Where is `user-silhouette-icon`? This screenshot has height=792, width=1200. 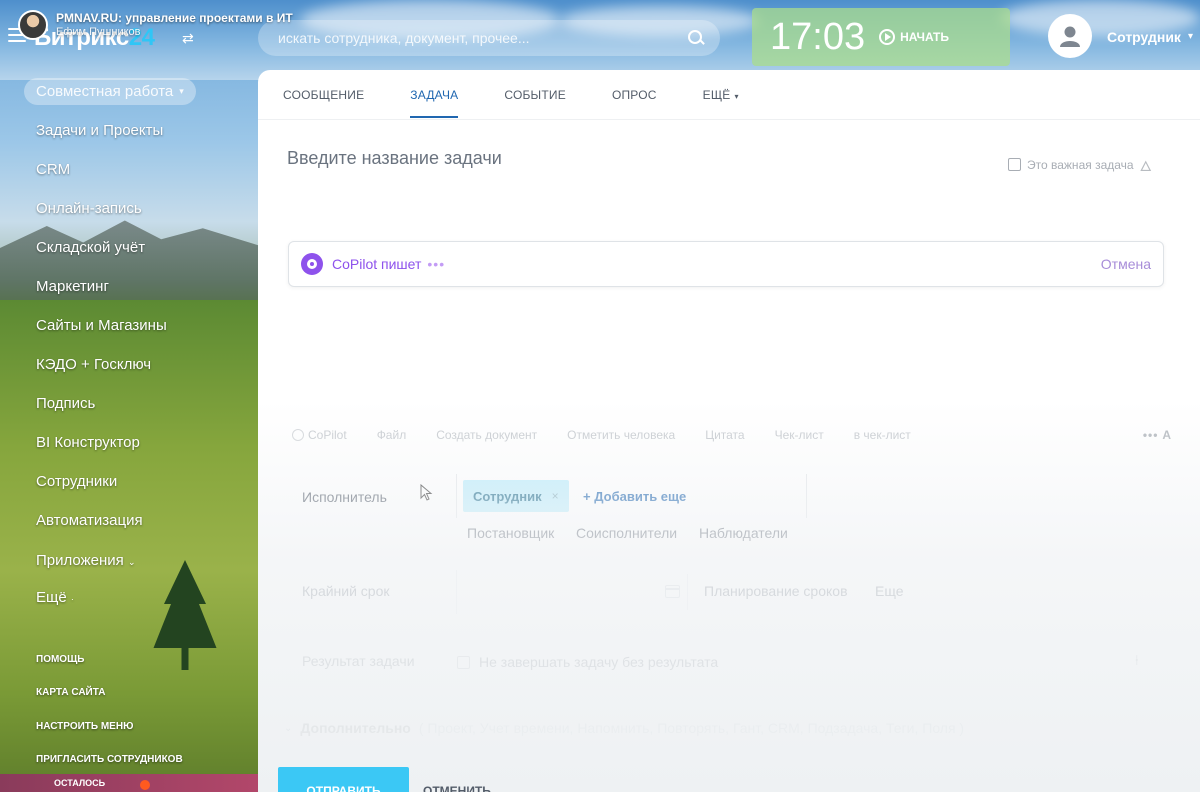 user-silhouette-icon is located at coordinates (1070, 36).